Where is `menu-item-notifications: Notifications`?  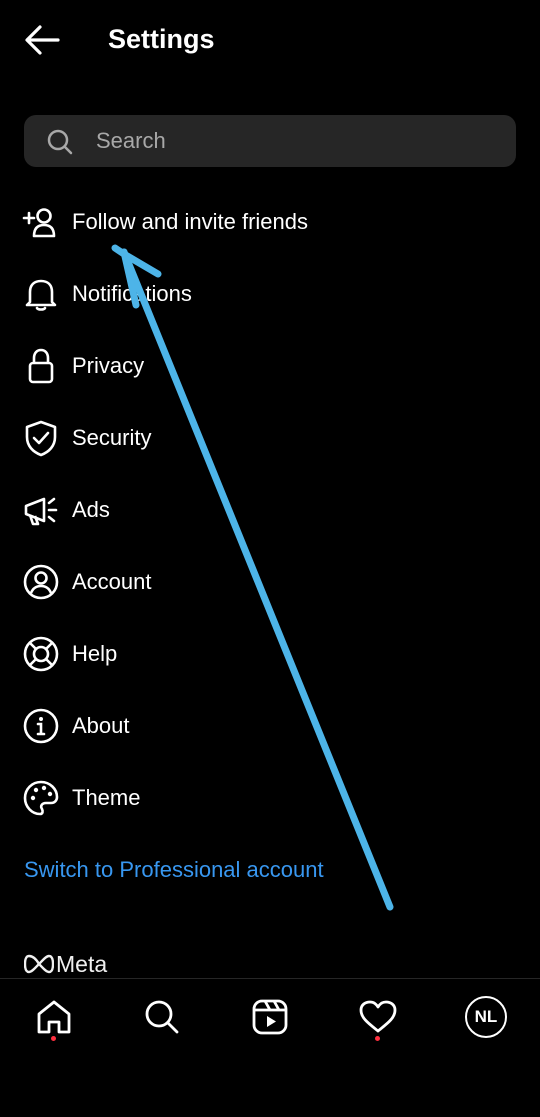 menu-item-notifications: Notifications is located at coordinates (270, 294).